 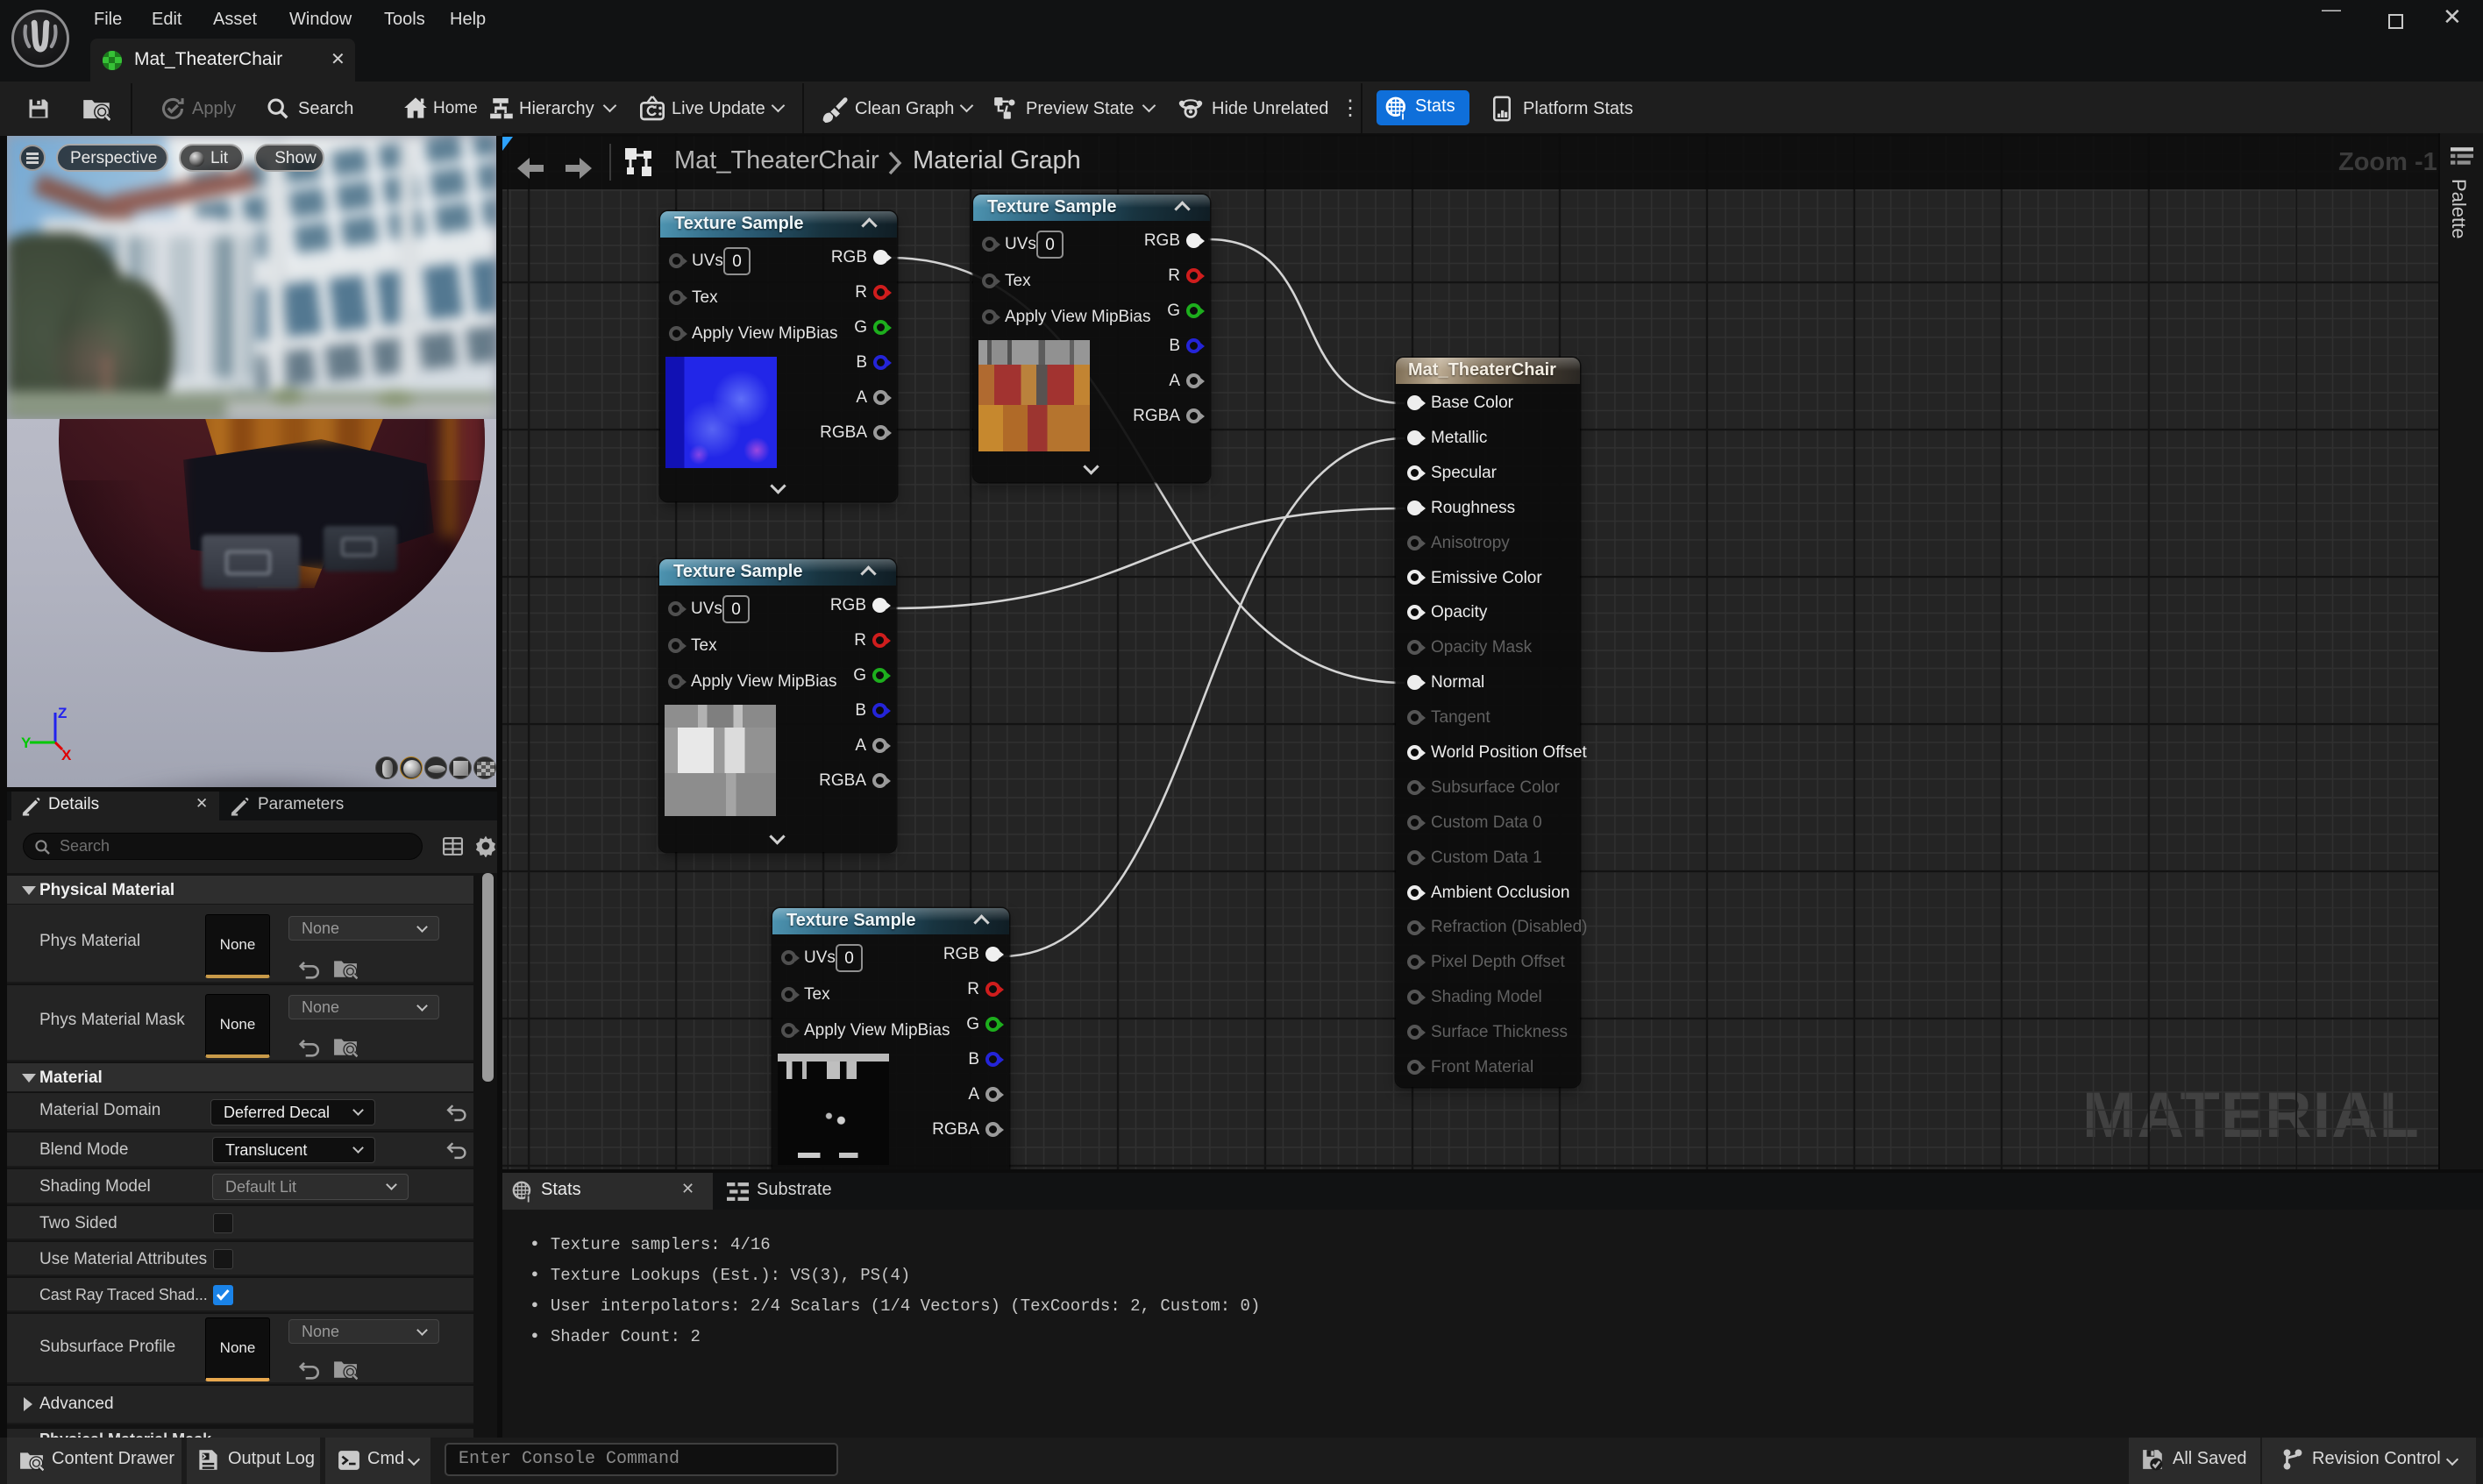 I want to click on svg-text: Z, so click(x=63, y=714).